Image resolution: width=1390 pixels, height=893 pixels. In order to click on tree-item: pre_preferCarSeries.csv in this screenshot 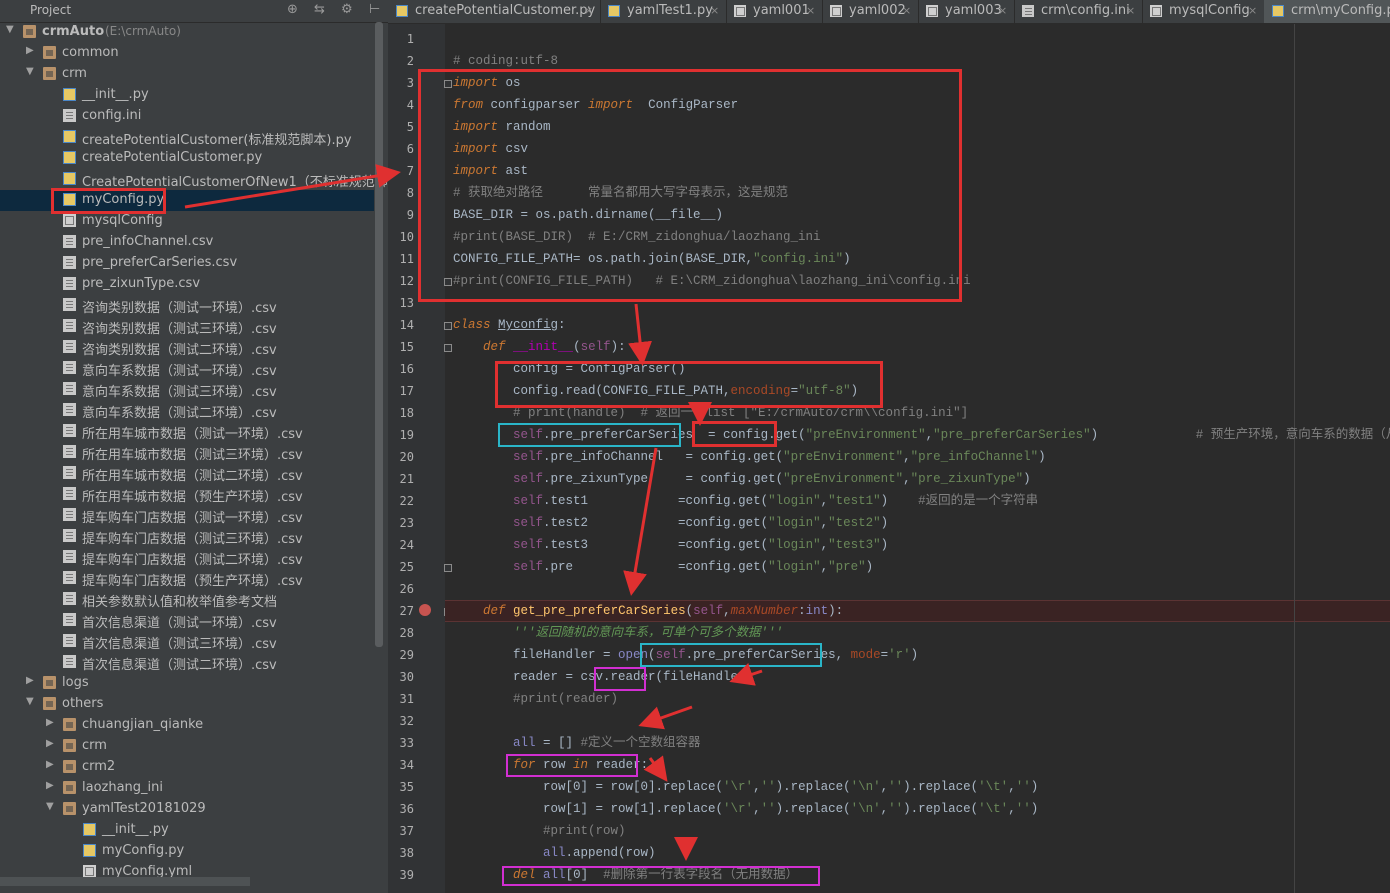, I will do `click(187, 263)`.